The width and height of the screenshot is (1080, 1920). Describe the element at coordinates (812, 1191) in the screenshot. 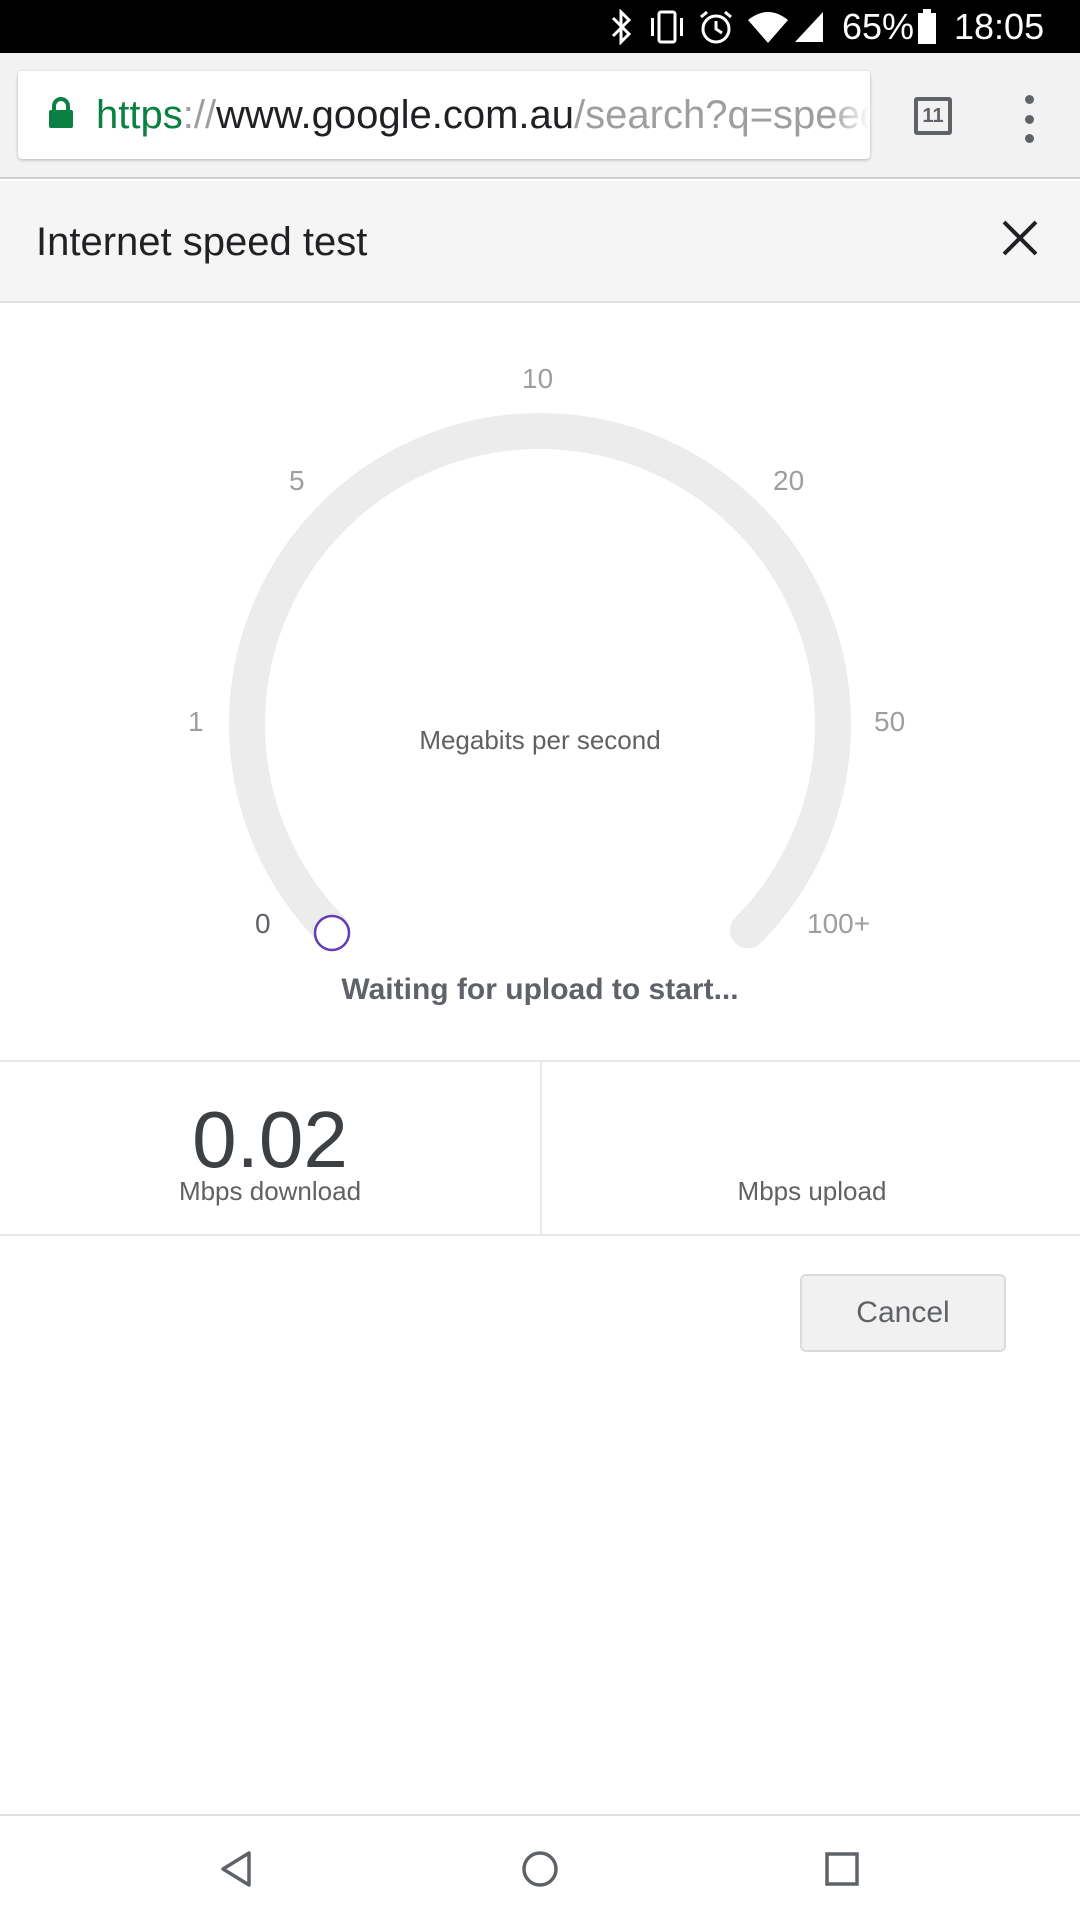

I see `upload-speed-label: Mbps upload` at that location.